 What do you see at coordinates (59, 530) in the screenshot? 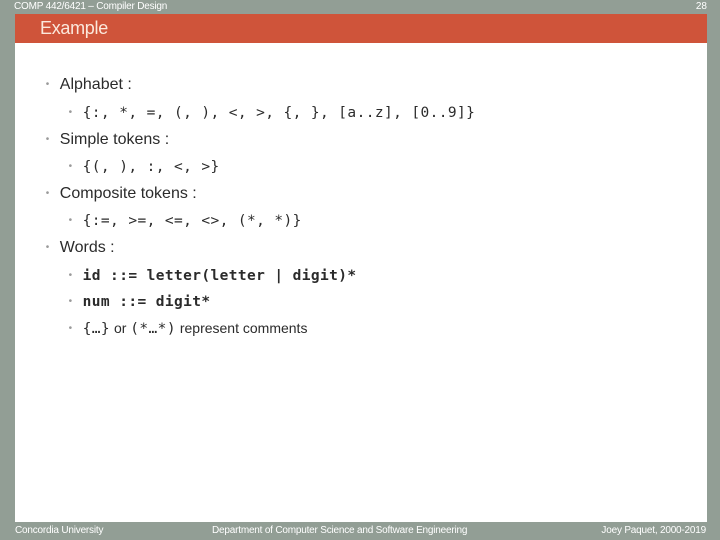
I see `footer-university: Concordia University` at bounding box center [59, 530].